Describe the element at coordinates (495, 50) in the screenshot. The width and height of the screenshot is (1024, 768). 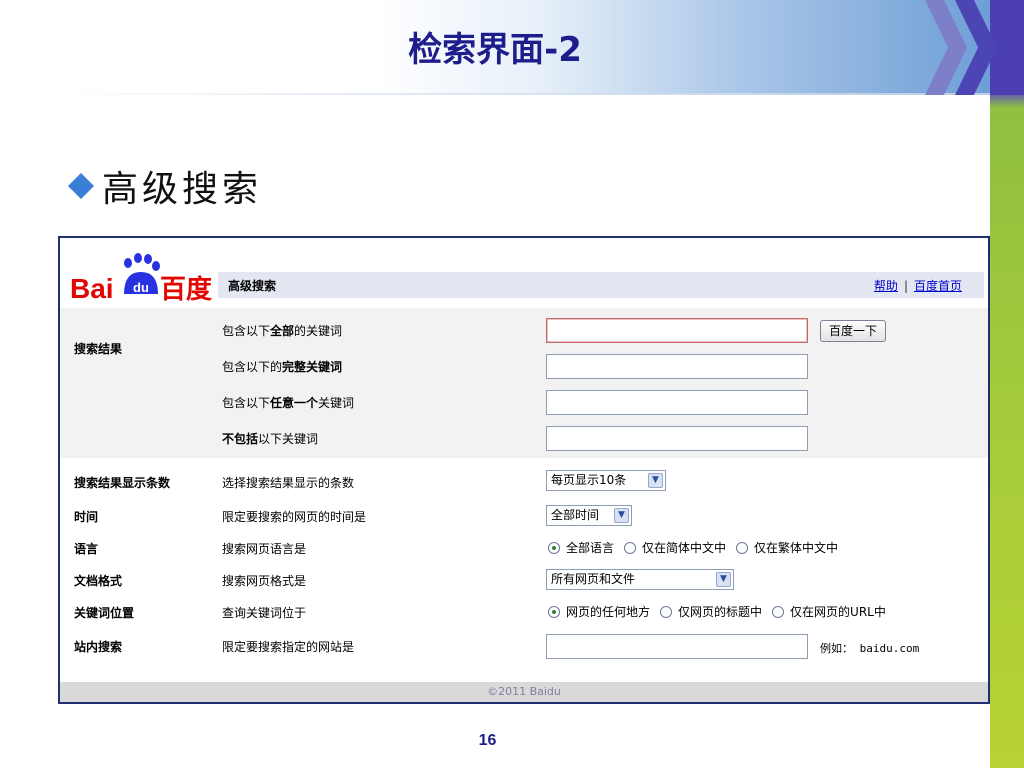
I see `slide-title: 检索界面-2` at that location.